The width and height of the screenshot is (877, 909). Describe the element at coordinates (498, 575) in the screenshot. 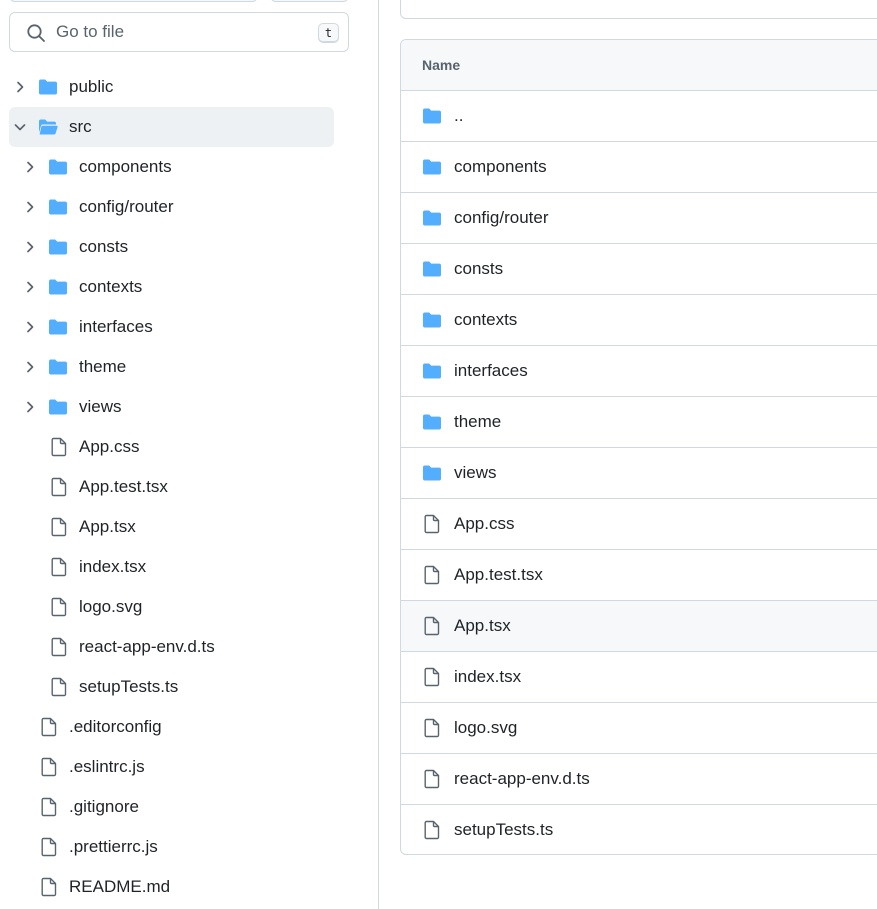

I see `file-name-link: App.test.tsx` at that location.